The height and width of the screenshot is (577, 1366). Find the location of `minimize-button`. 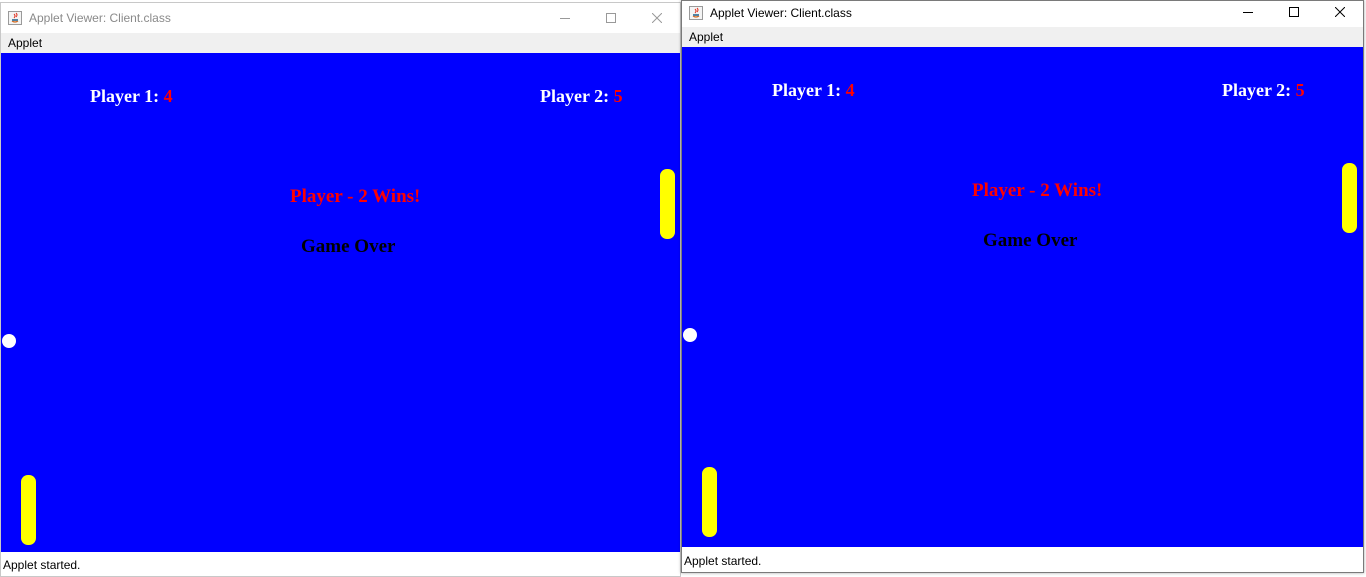

minimize-button is located at coordinates (565, 18).